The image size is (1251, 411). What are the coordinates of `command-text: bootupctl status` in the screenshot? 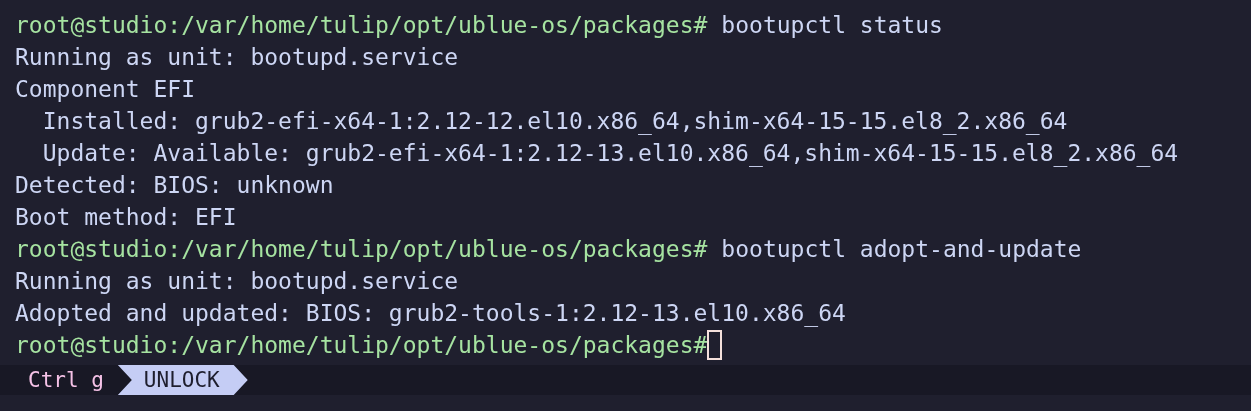 It's located at (832, 25).